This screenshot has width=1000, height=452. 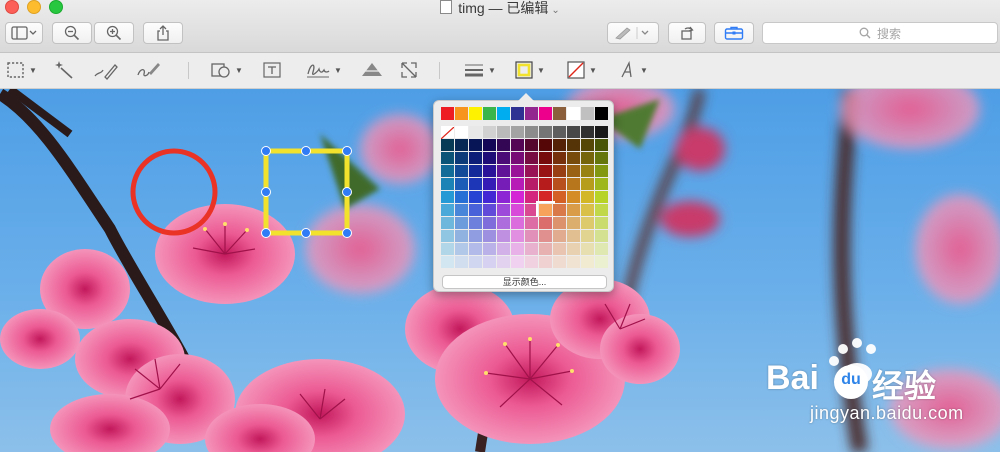 I want to click on markup-pen-button, so click(x=633, y=33).